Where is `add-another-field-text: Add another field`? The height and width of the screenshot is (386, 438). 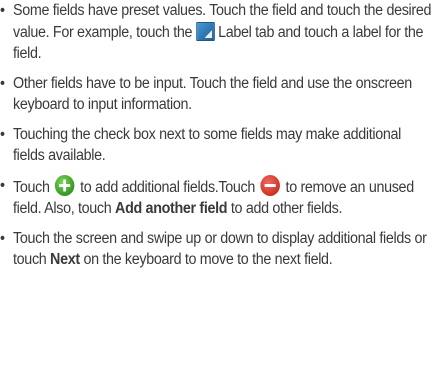 add-another-field-text: Add another field is located at coordinates (171, 208).